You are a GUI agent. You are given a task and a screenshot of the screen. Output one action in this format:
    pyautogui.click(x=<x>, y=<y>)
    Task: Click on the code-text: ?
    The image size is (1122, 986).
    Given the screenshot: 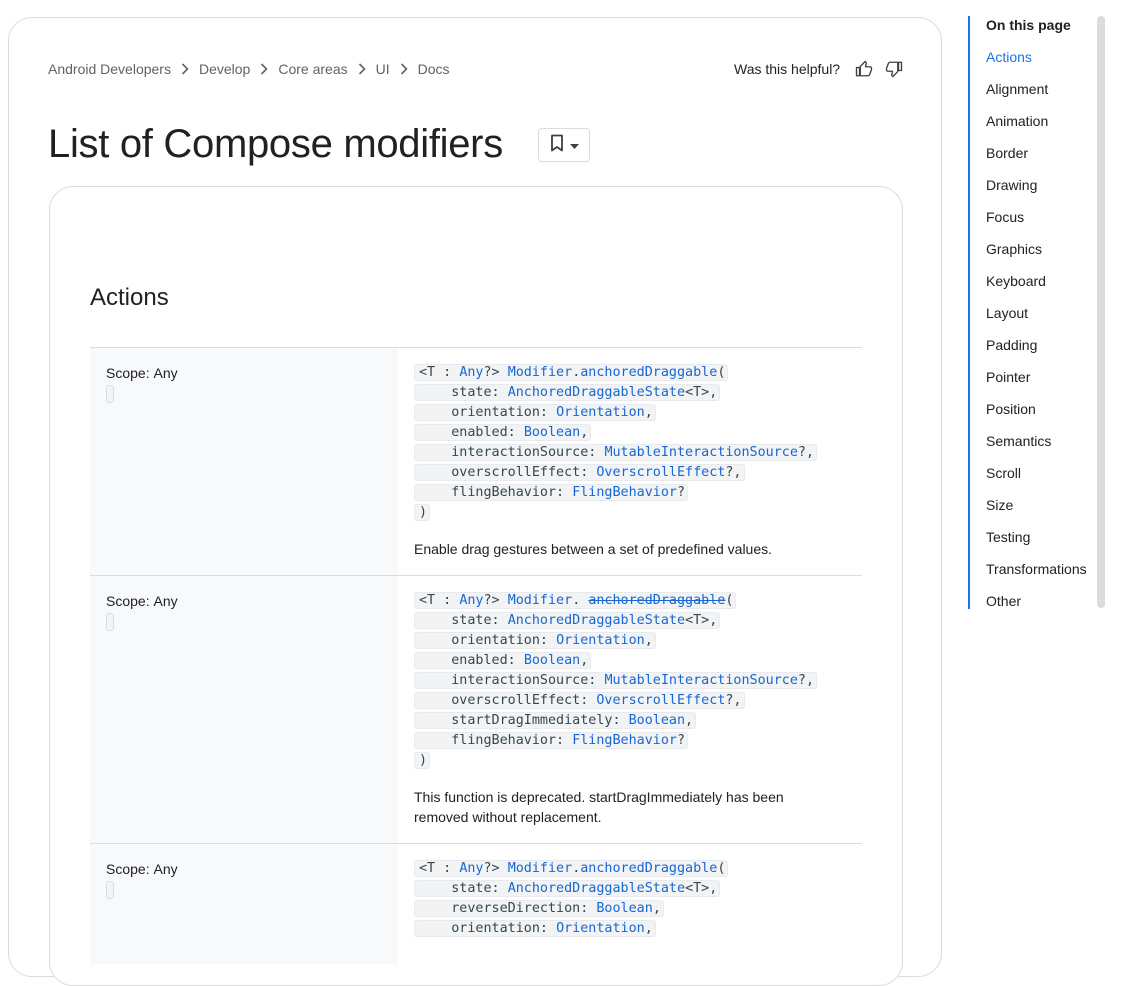 What is the action you would take?
    pyautogui.click(x=681, y=492)
    